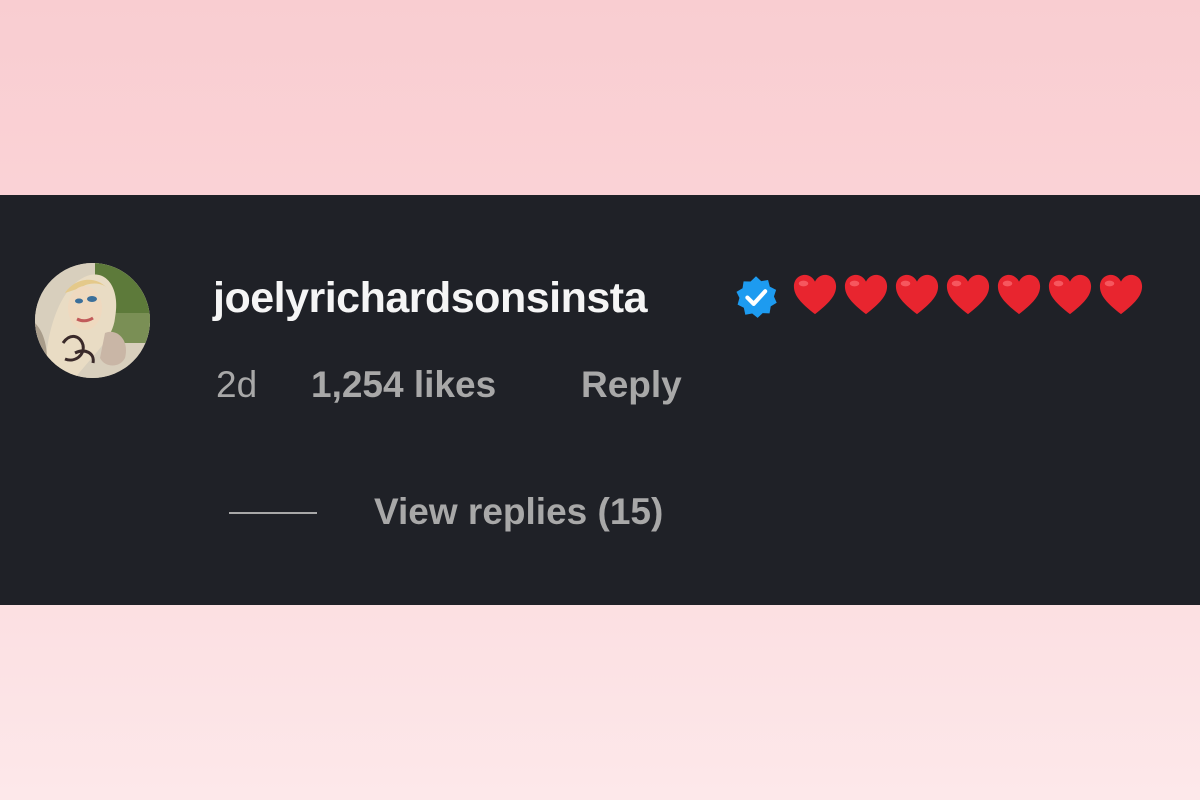 This screenshot has height=800, width=1200. I want to click on comment-username: joelyrichardsonsinsta, so click(430, 298).